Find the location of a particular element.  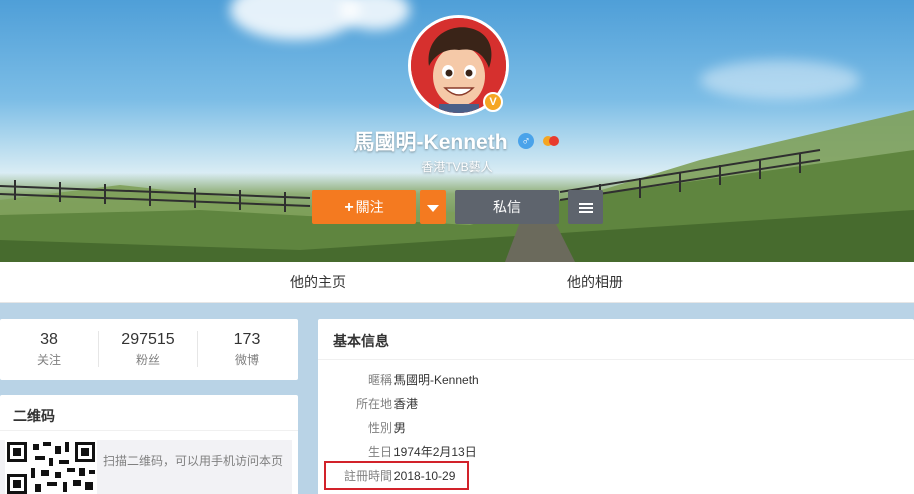

more-menu-button is located at coordinates (585, 207).